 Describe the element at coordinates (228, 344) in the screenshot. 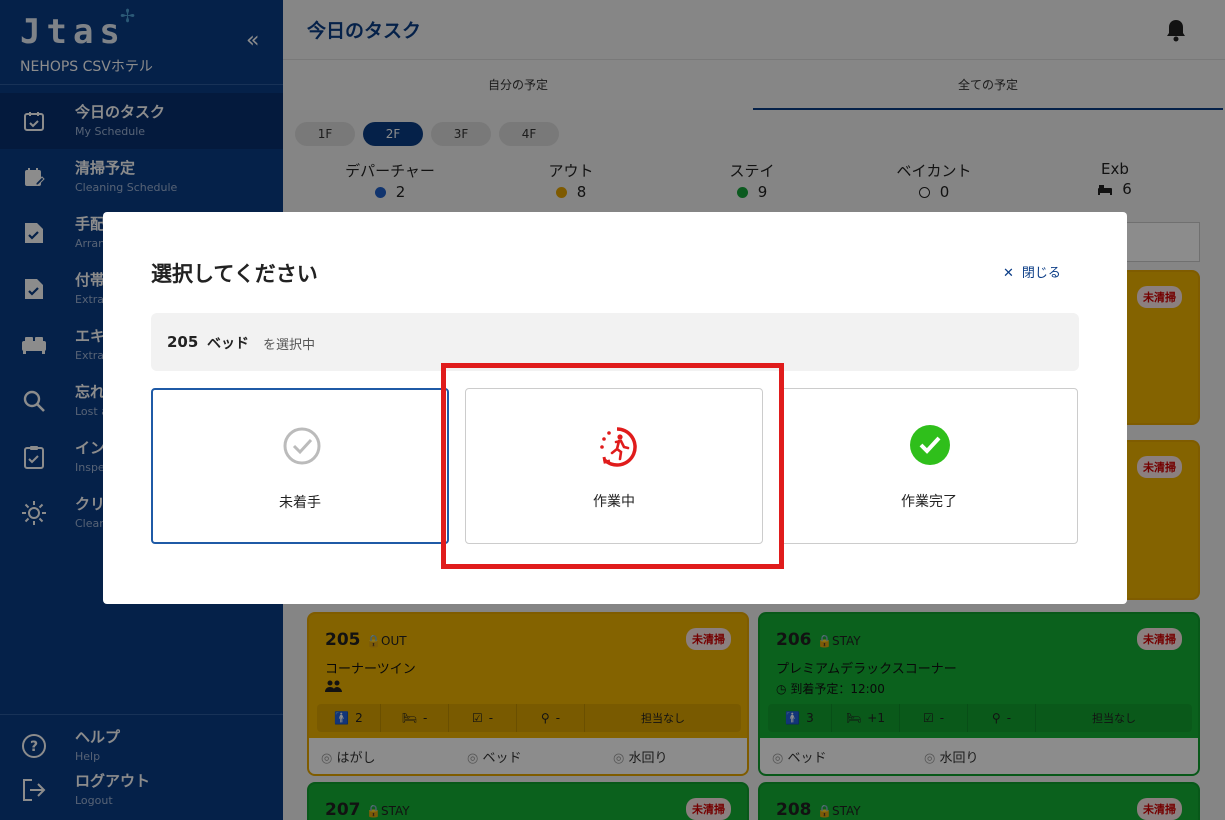

I see `selected-task: ベッド` at that location.